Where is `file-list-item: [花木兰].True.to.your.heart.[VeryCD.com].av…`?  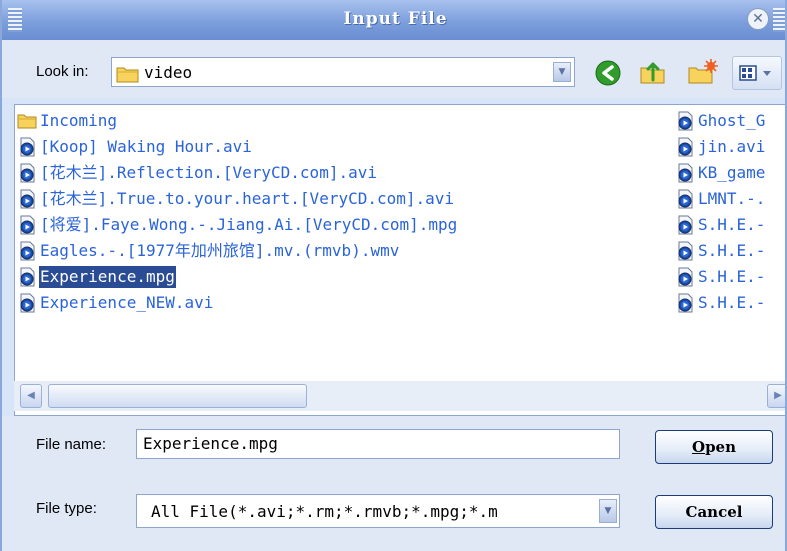 file-list-item: [花木兰].True.to.your.heart.[VeryCD.com].av… is located at coordinates (236, 199).